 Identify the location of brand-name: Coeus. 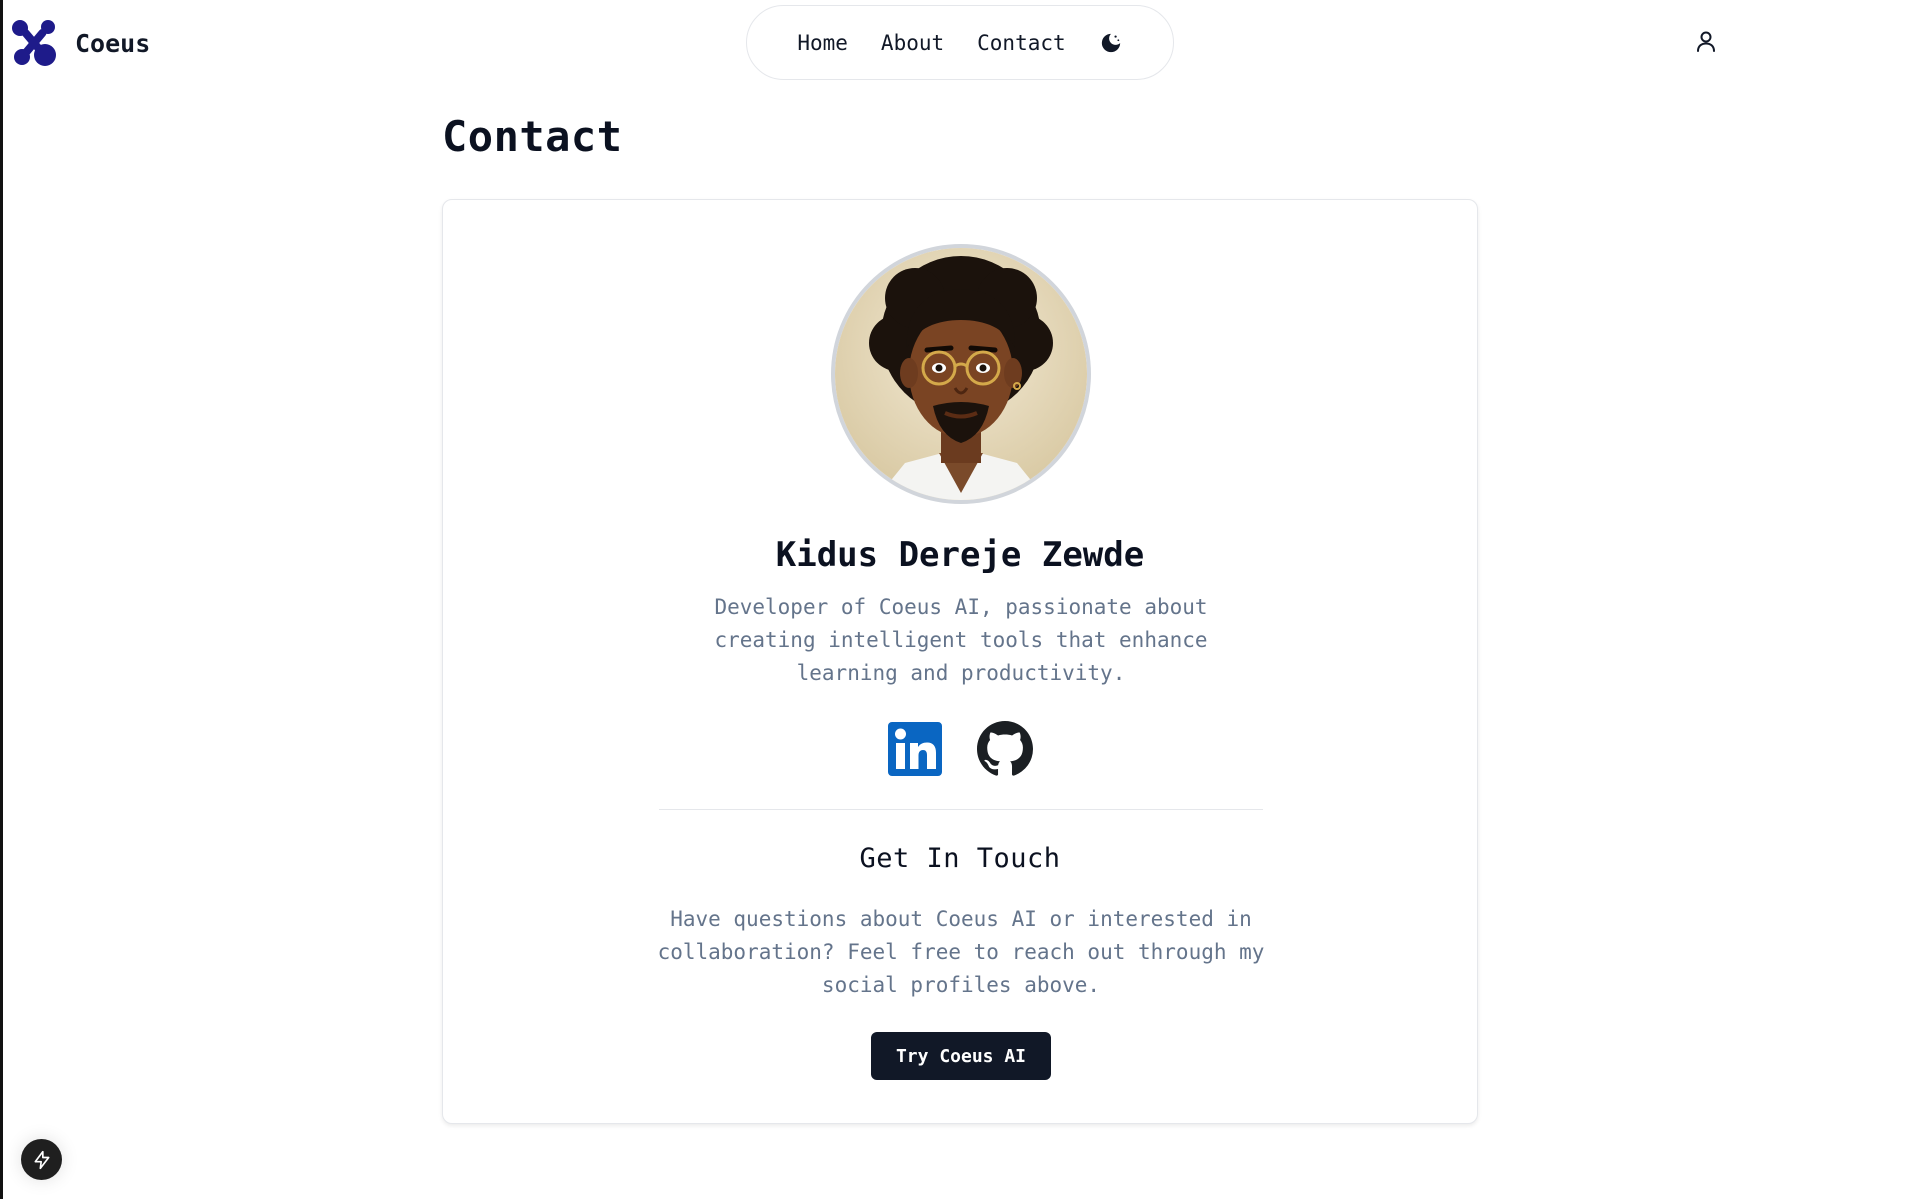
(113, 43).